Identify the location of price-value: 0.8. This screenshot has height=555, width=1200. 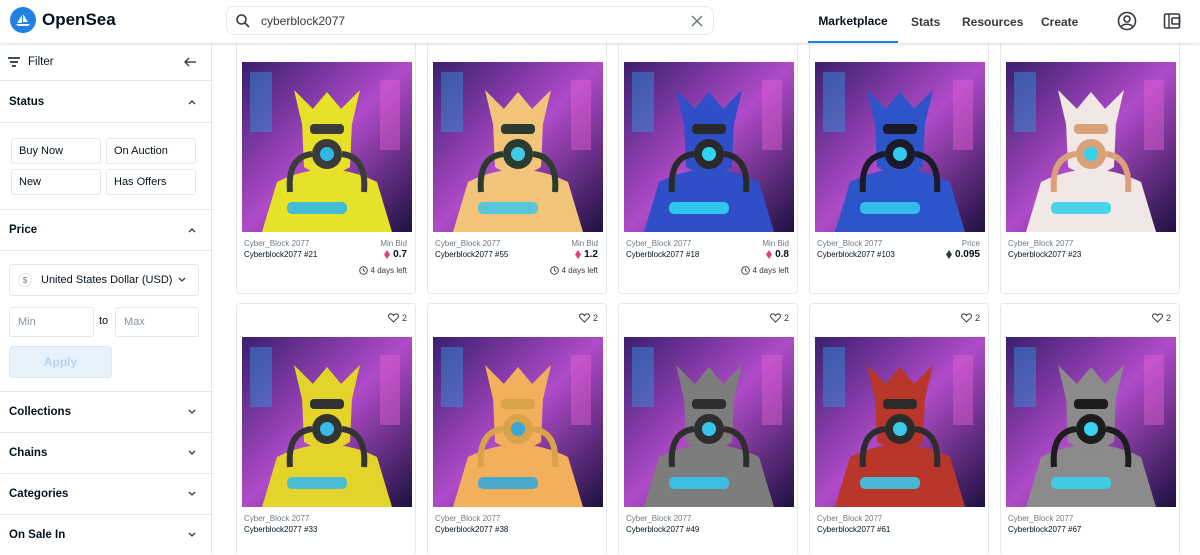
(777, 254).